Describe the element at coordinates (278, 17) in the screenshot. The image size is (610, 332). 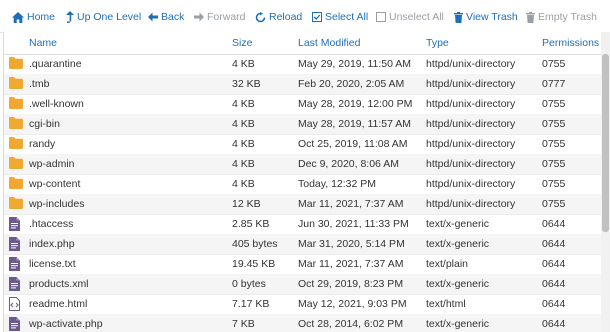
I see `reload-button: Reload` at that location.